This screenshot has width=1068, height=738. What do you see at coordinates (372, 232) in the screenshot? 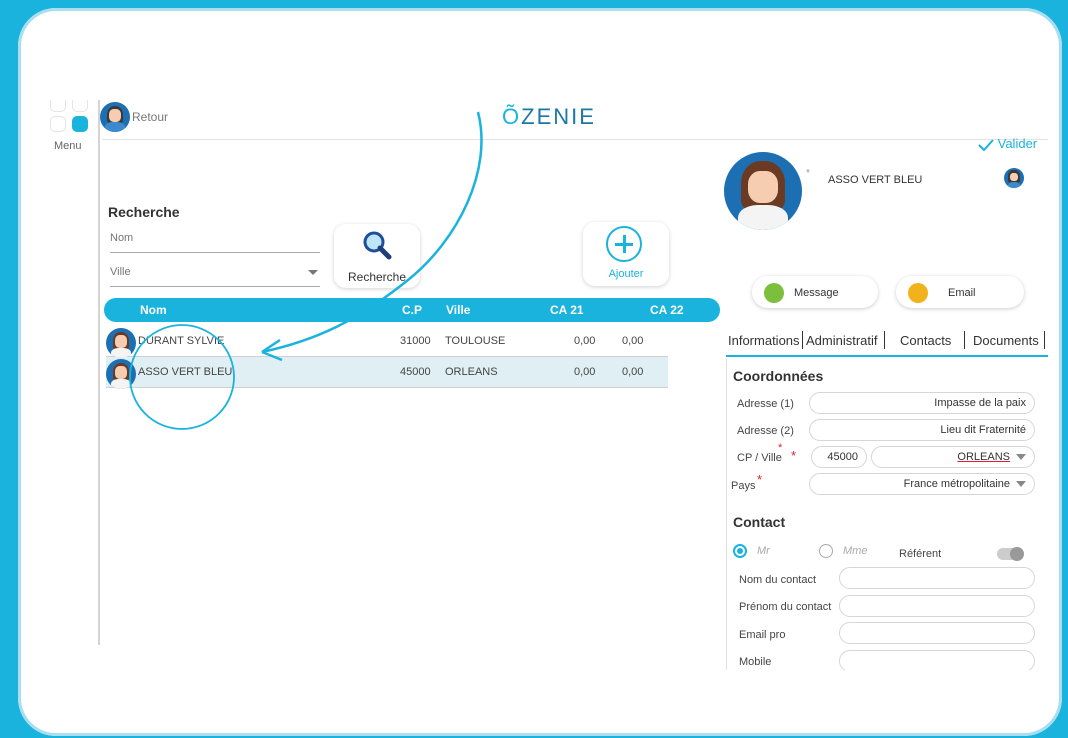
I see `annotation-arrow-icon` at bounding box center [372, 232].